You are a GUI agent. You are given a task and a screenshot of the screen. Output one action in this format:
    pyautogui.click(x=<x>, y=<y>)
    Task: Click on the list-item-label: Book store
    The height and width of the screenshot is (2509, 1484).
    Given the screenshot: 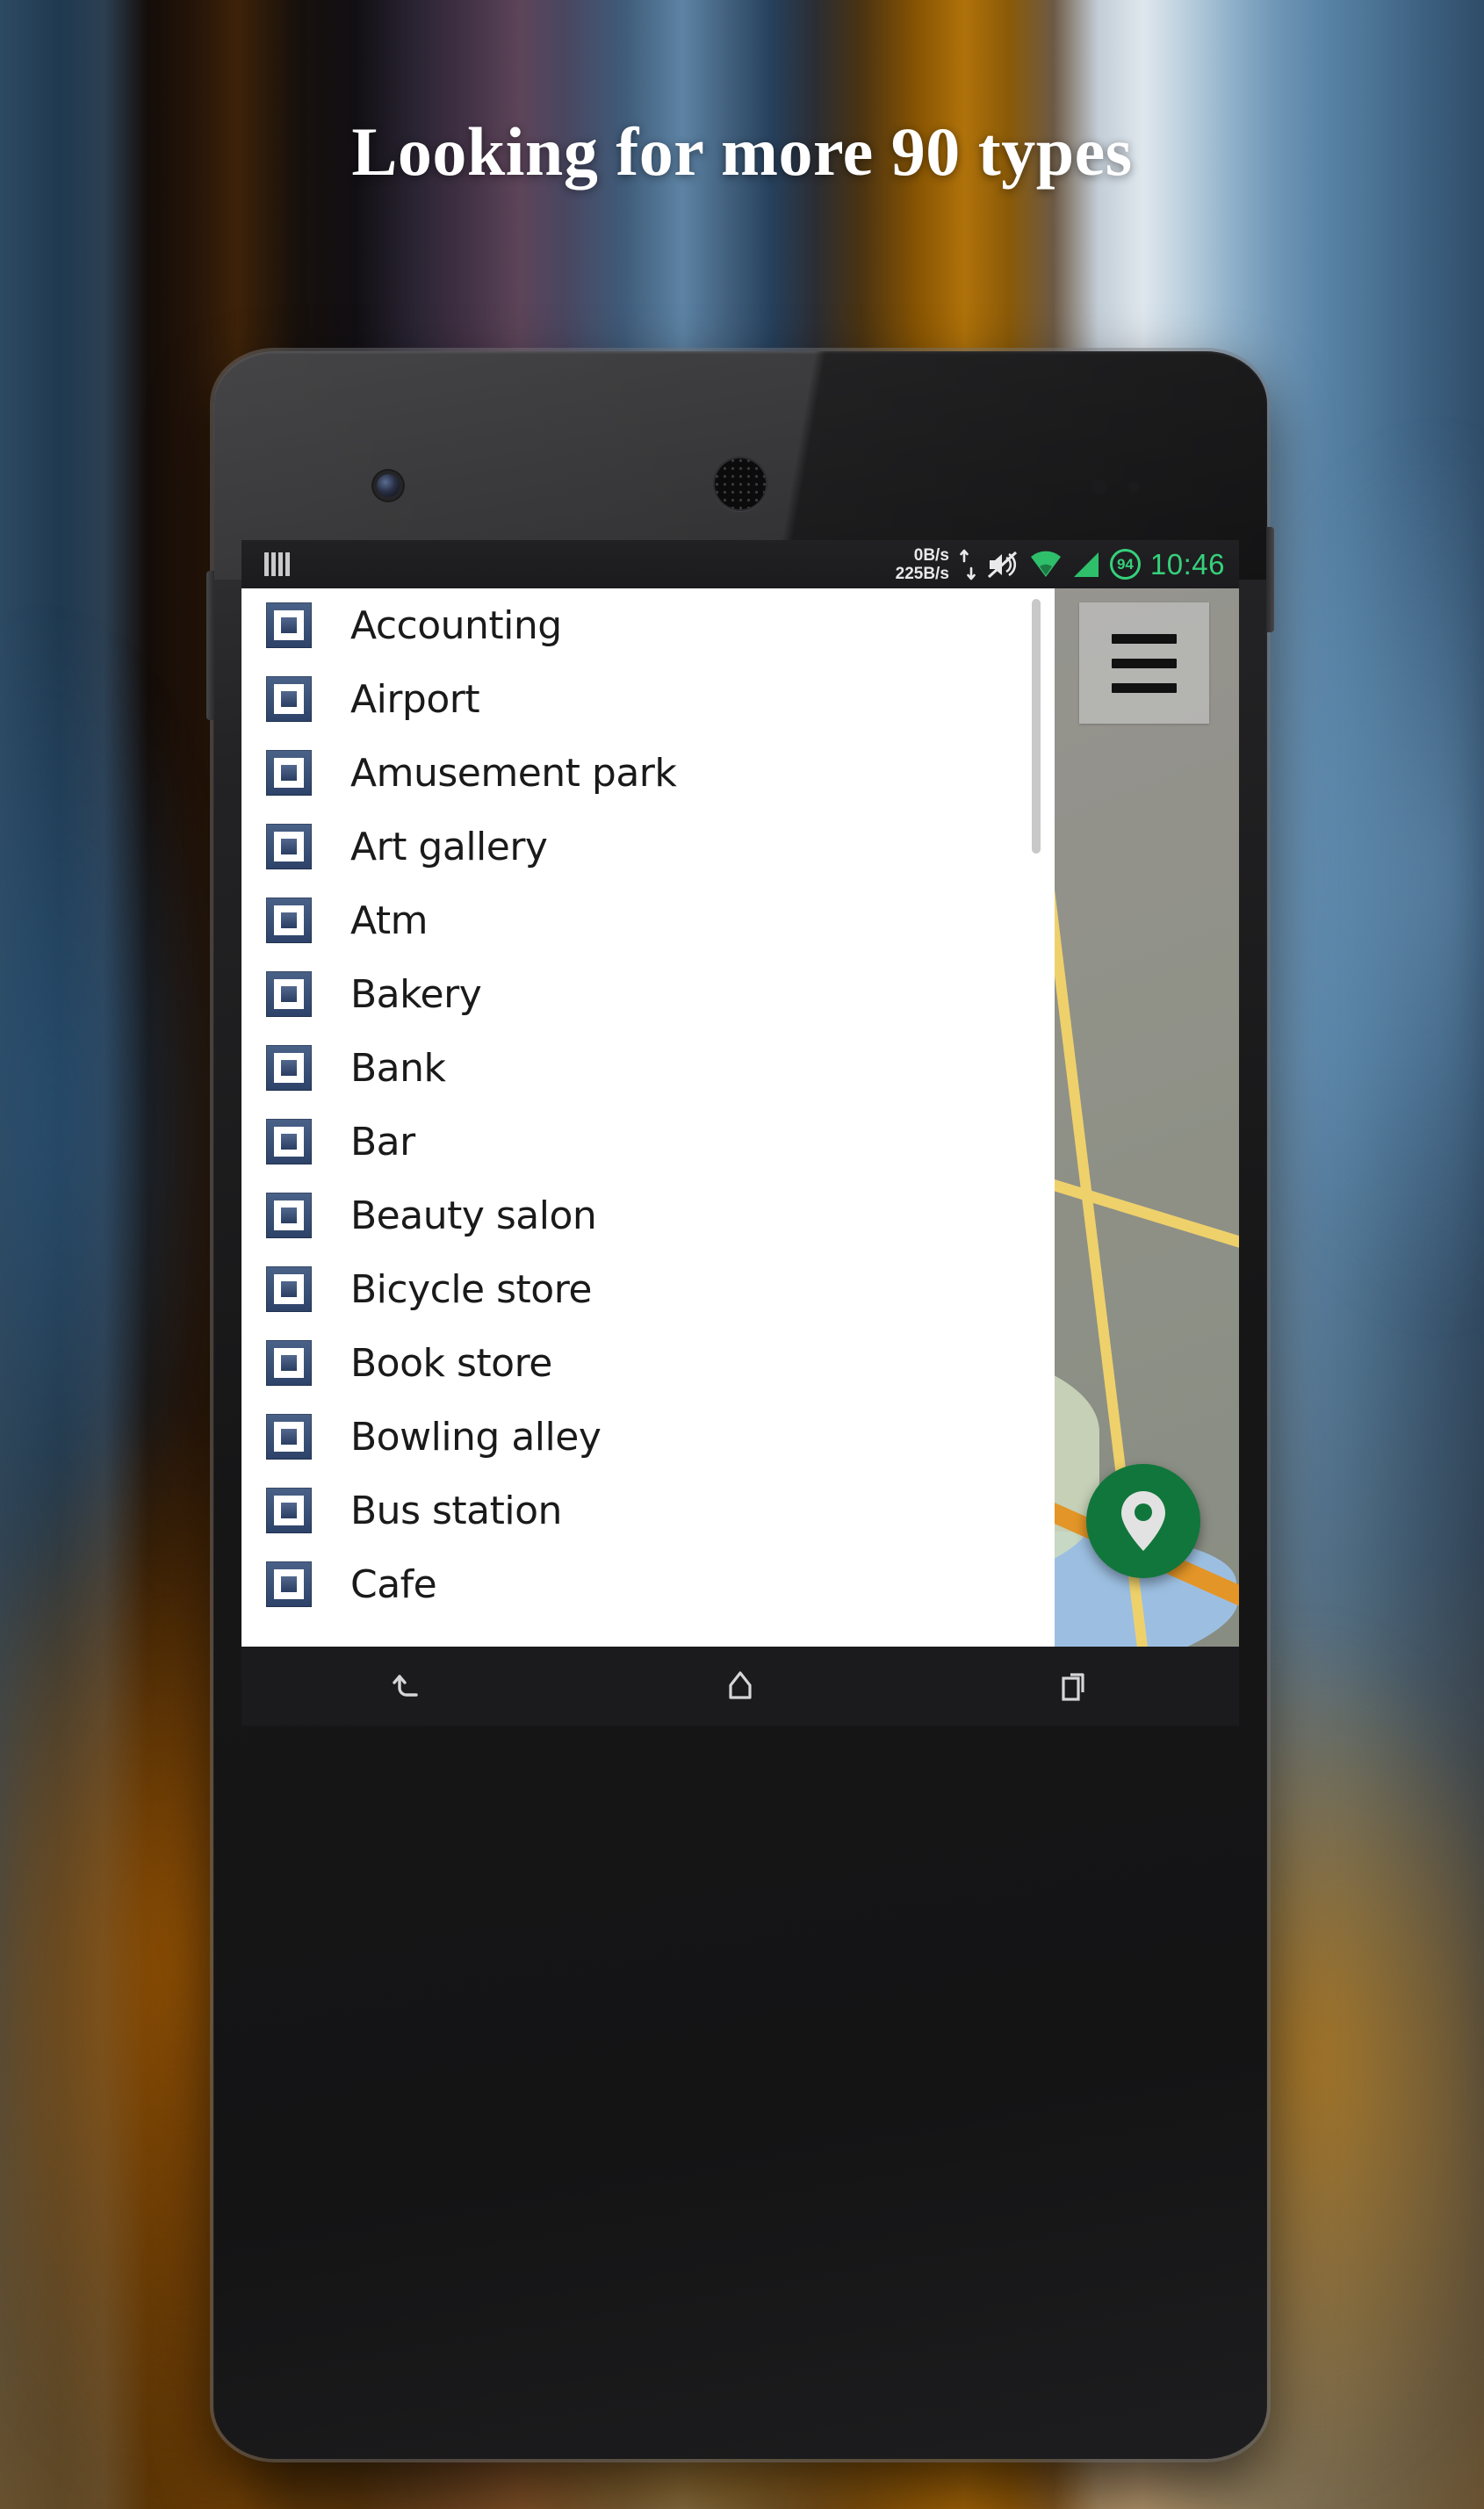 What is the action you would take?
    pyautogui.click(x=451, y=1363)
    